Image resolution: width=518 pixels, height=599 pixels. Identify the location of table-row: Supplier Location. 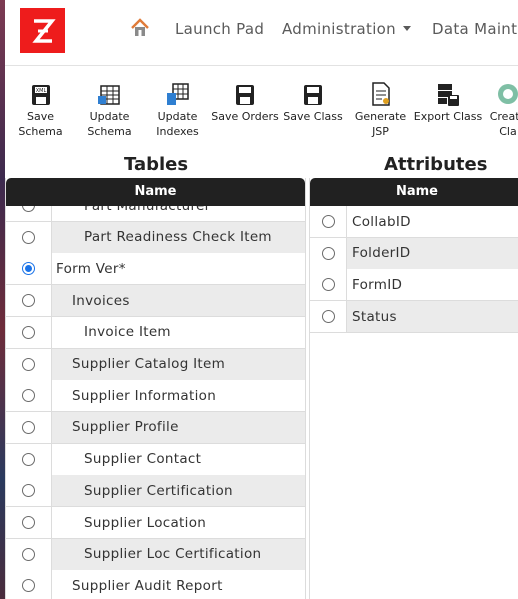
(155, 523).